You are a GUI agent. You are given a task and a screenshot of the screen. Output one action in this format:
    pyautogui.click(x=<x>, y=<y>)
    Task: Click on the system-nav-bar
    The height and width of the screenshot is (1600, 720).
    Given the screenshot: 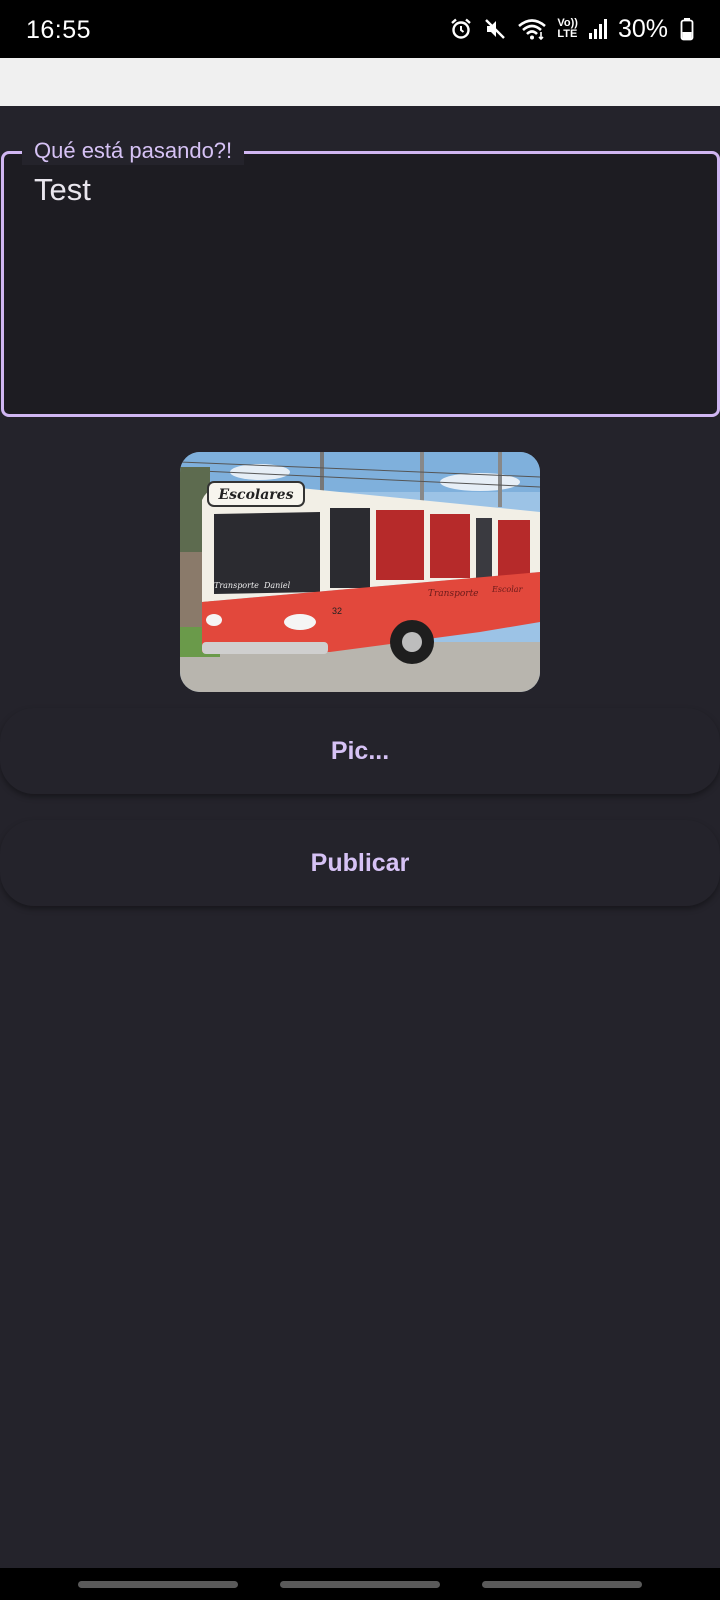 What is the action you would take?
    pyautogui.click(x=360, y=1584)
    